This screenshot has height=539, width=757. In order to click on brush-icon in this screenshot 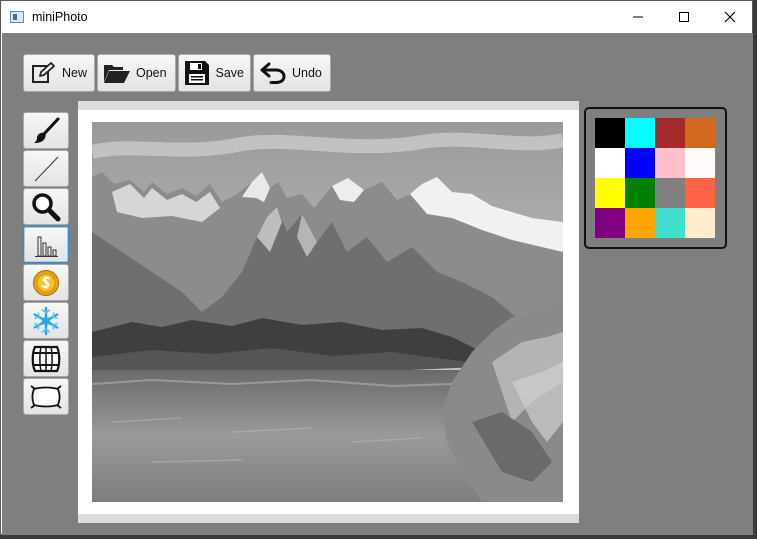, I will do `click(47, 130)`.